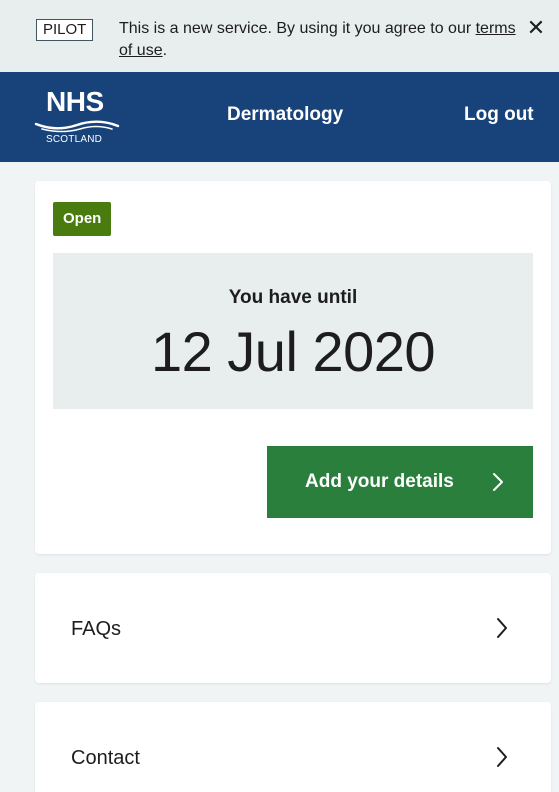  What do you see at coordinates (105, 758) in the screenshot?
I see `contact-label: Contact` at bounding box center [105, 758].